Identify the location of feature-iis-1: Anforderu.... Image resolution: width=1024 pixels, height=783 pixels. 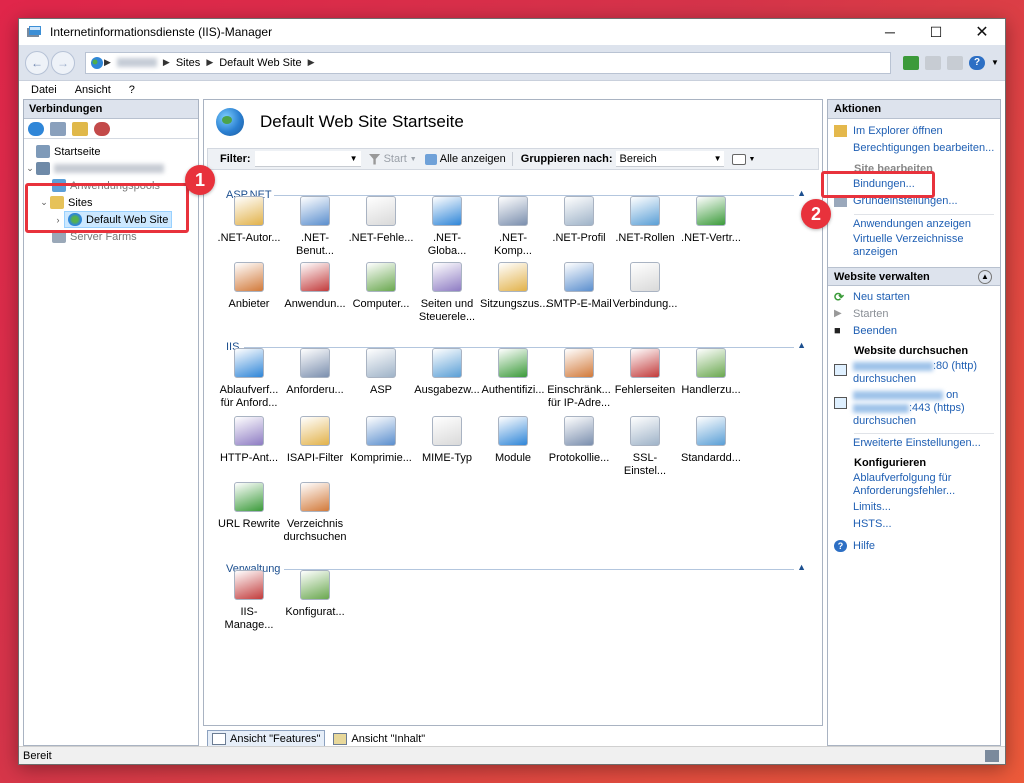
(315, 372).